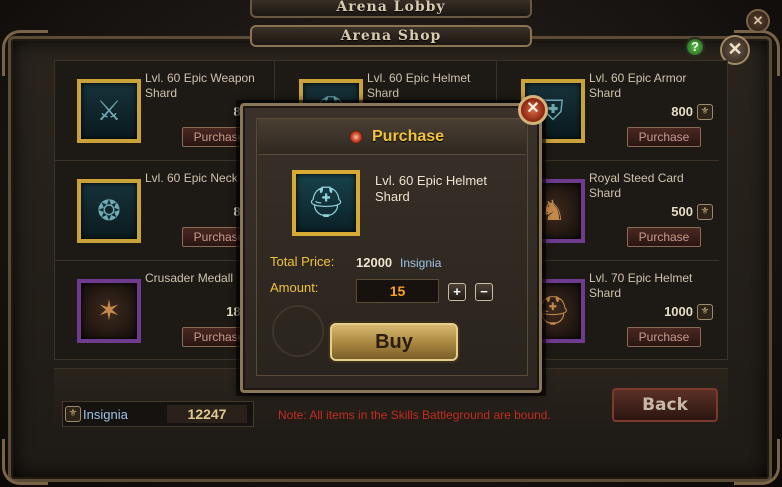 The height and width of the screenshot is (487, 782). Describe the element at coordinates (419, 85) in the screenshot. I see `item-name: Lvl. 60 Epic Helmet Shard` at that location.